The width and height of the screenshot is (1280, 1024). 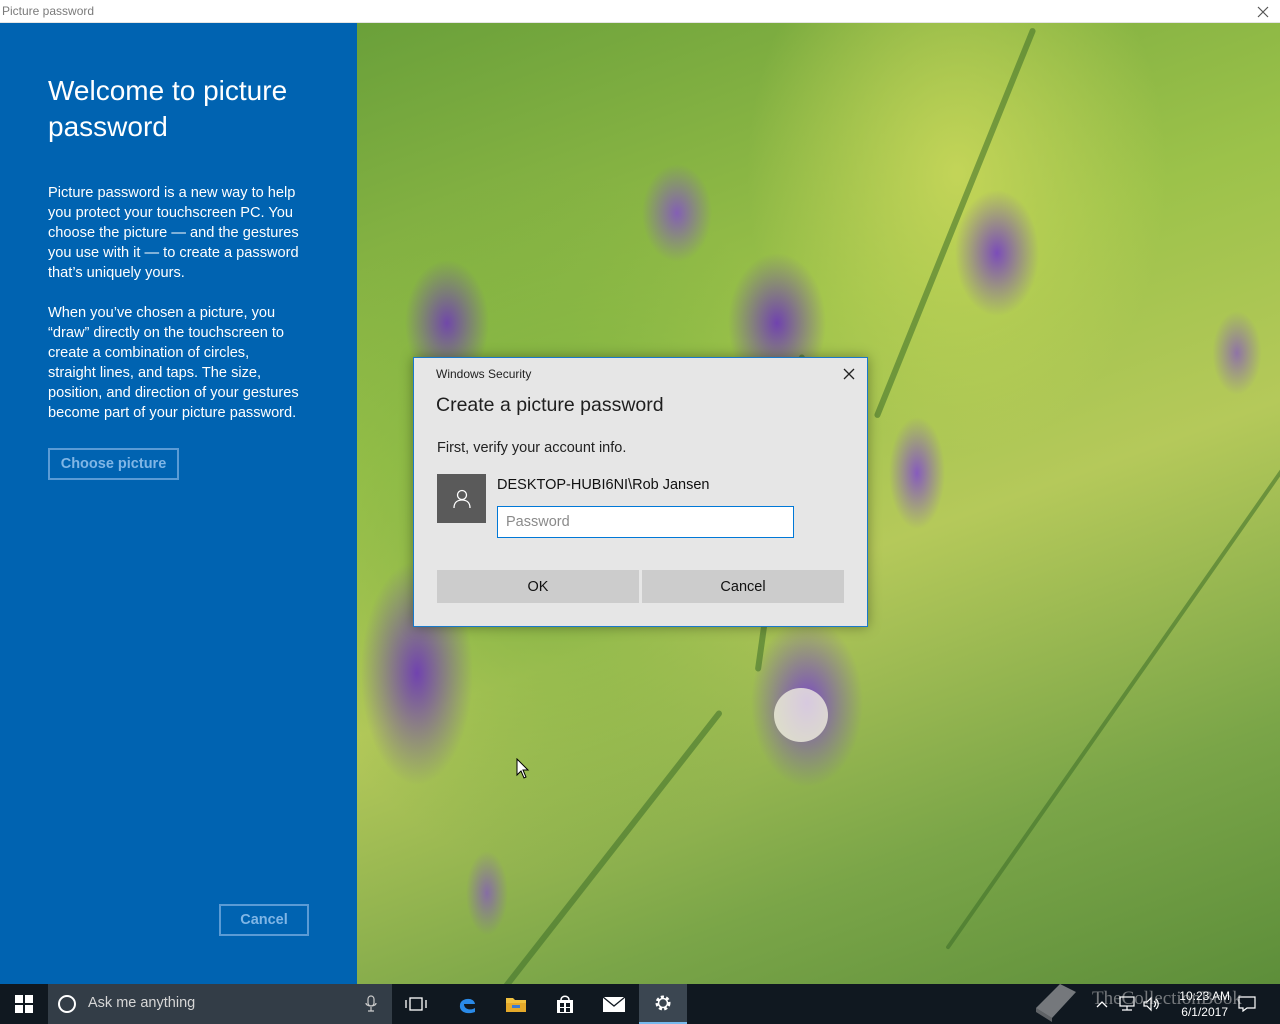 I want to click on network-icon, so click(x=1127, y=1003).